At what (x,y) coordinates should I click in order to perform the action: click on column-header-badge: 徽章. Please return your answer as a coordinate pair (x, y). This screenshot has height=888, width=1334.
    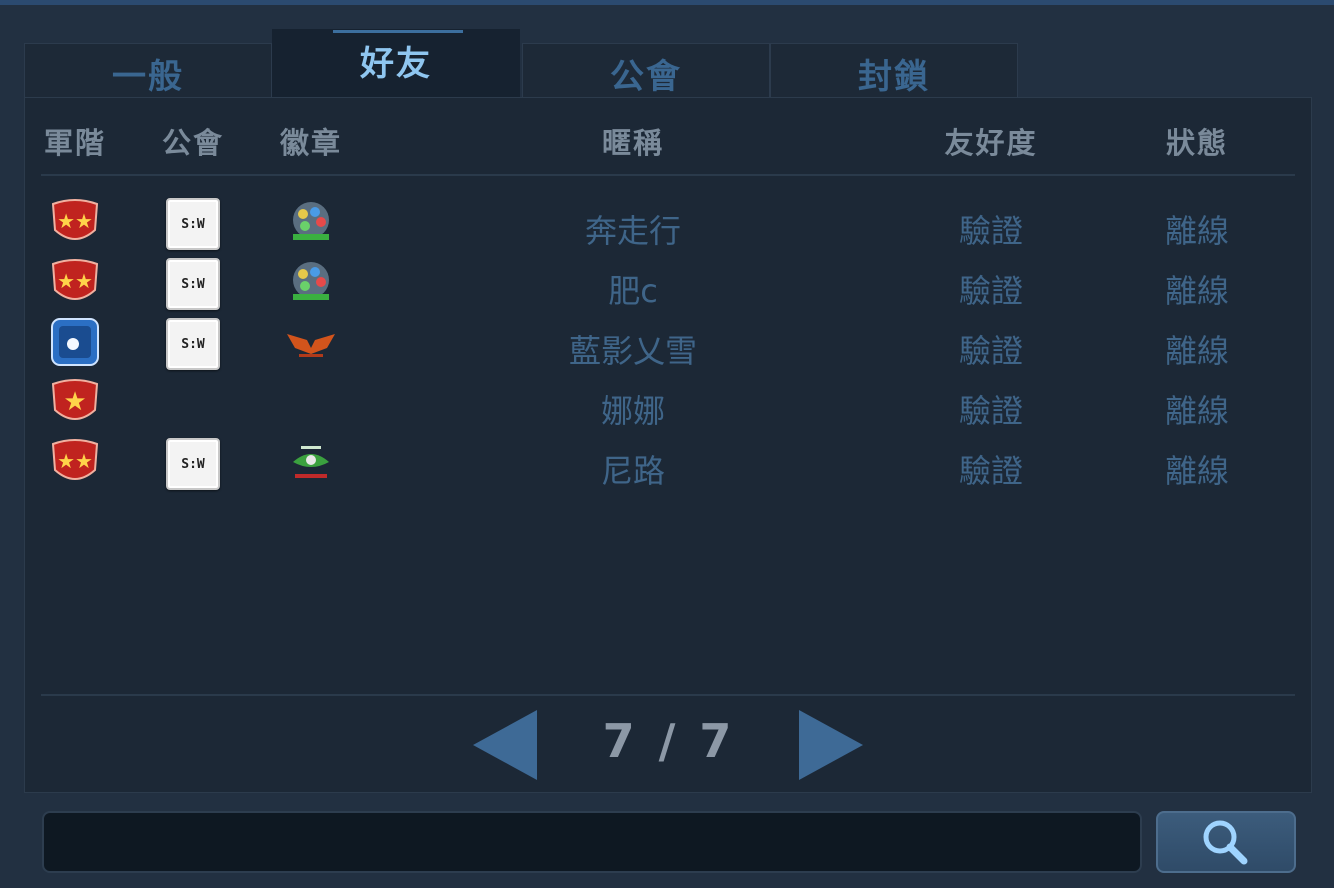
    Looking at the image, I should click on (311, 141).